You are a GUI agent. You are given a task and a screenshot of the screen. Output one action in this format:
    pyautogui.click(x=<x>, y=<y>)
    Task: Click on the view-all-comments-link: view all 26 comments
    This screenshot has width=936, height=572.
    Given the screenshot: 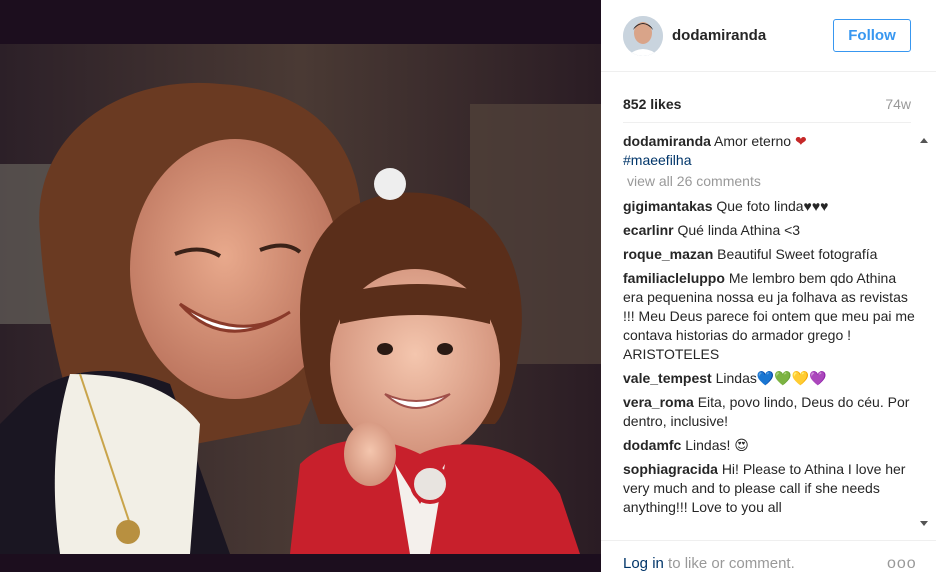 What is the action you would take?
    pyautogui.click(x=773, y=181)
    